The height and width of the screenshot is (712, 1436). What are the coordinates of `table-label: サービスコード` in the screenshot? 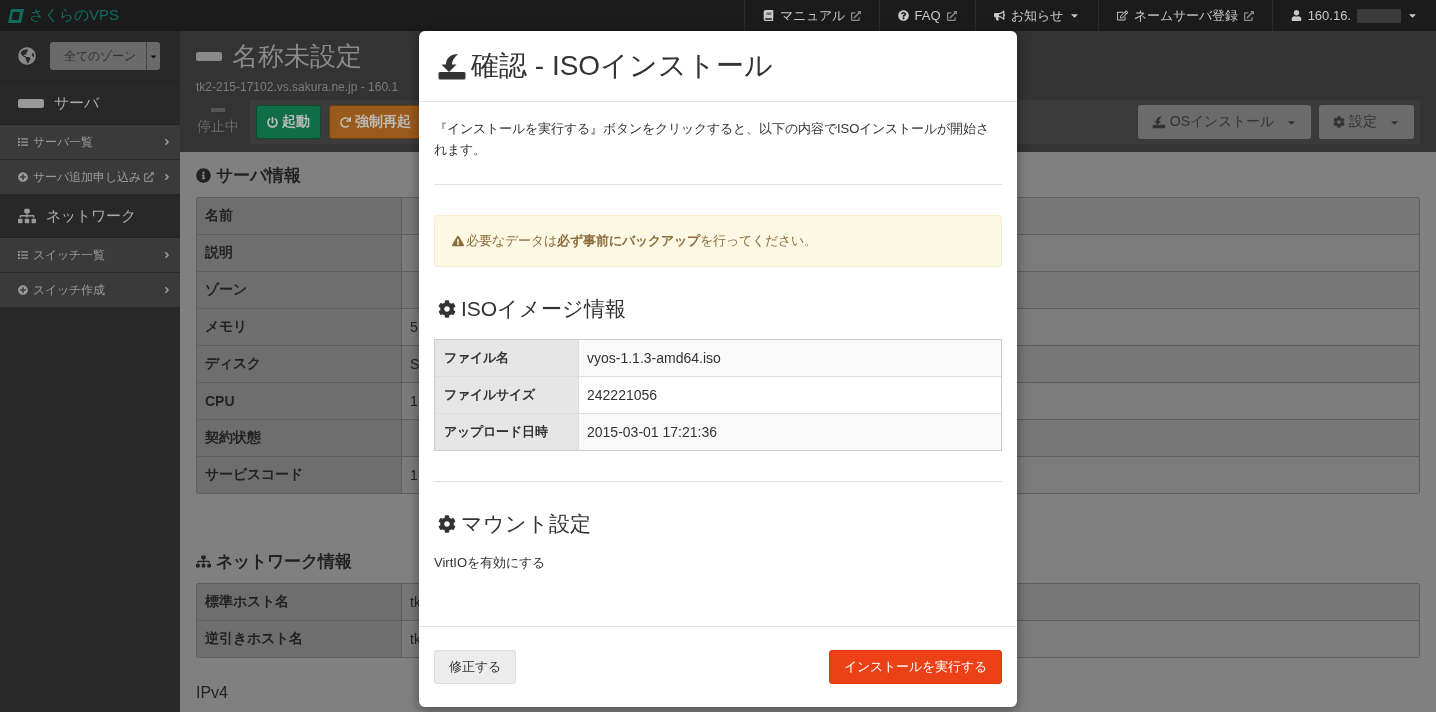 It's located at (299, 475).